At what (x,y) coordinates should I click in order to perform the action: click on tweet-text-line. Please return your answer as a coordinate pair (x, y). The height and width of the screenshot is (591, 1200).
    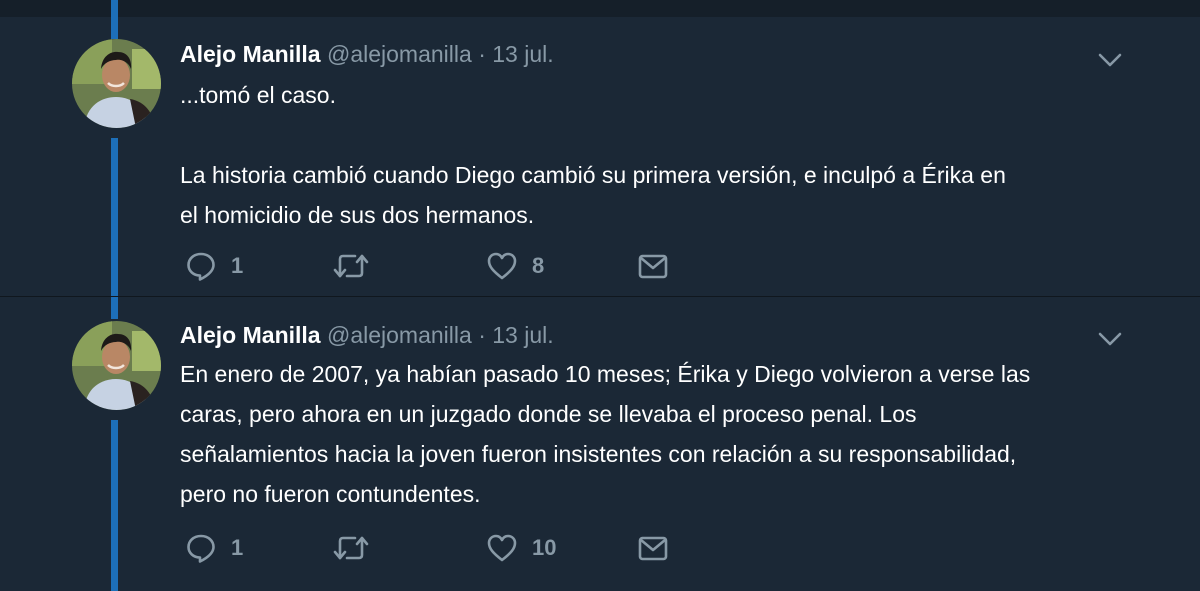
    Looking at the image, I should click on (660, 135).